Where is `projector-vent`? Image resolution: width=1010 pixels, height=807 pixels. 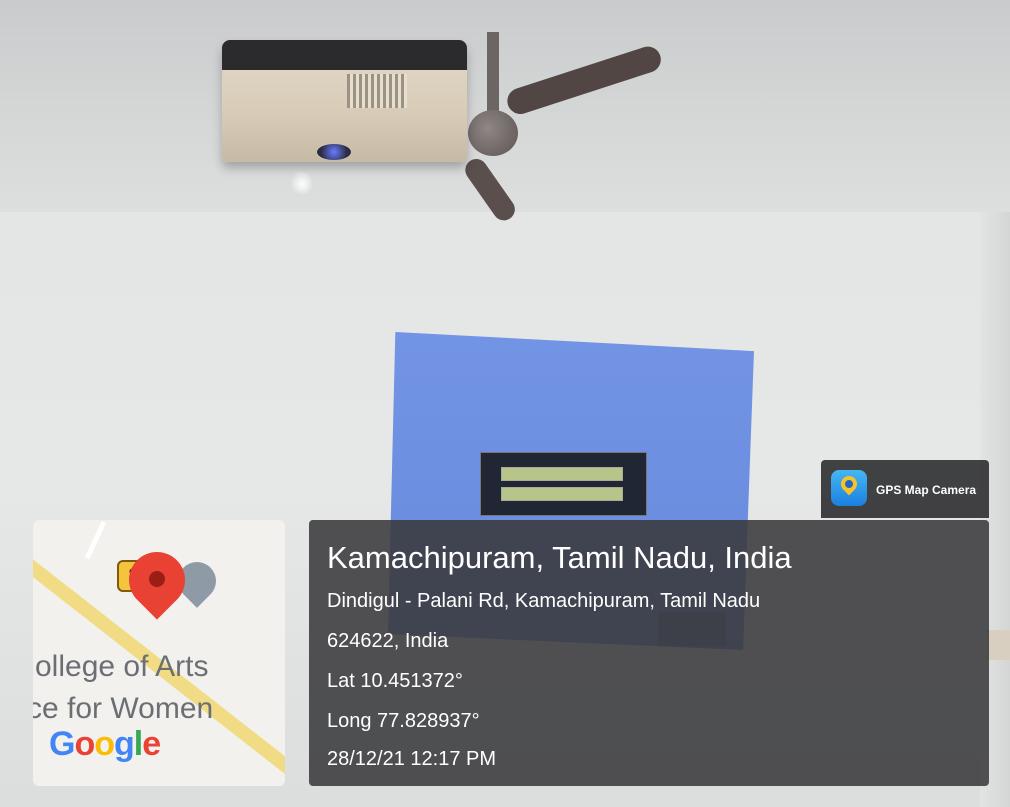
projector-vent is located at coordinates (377, 91).